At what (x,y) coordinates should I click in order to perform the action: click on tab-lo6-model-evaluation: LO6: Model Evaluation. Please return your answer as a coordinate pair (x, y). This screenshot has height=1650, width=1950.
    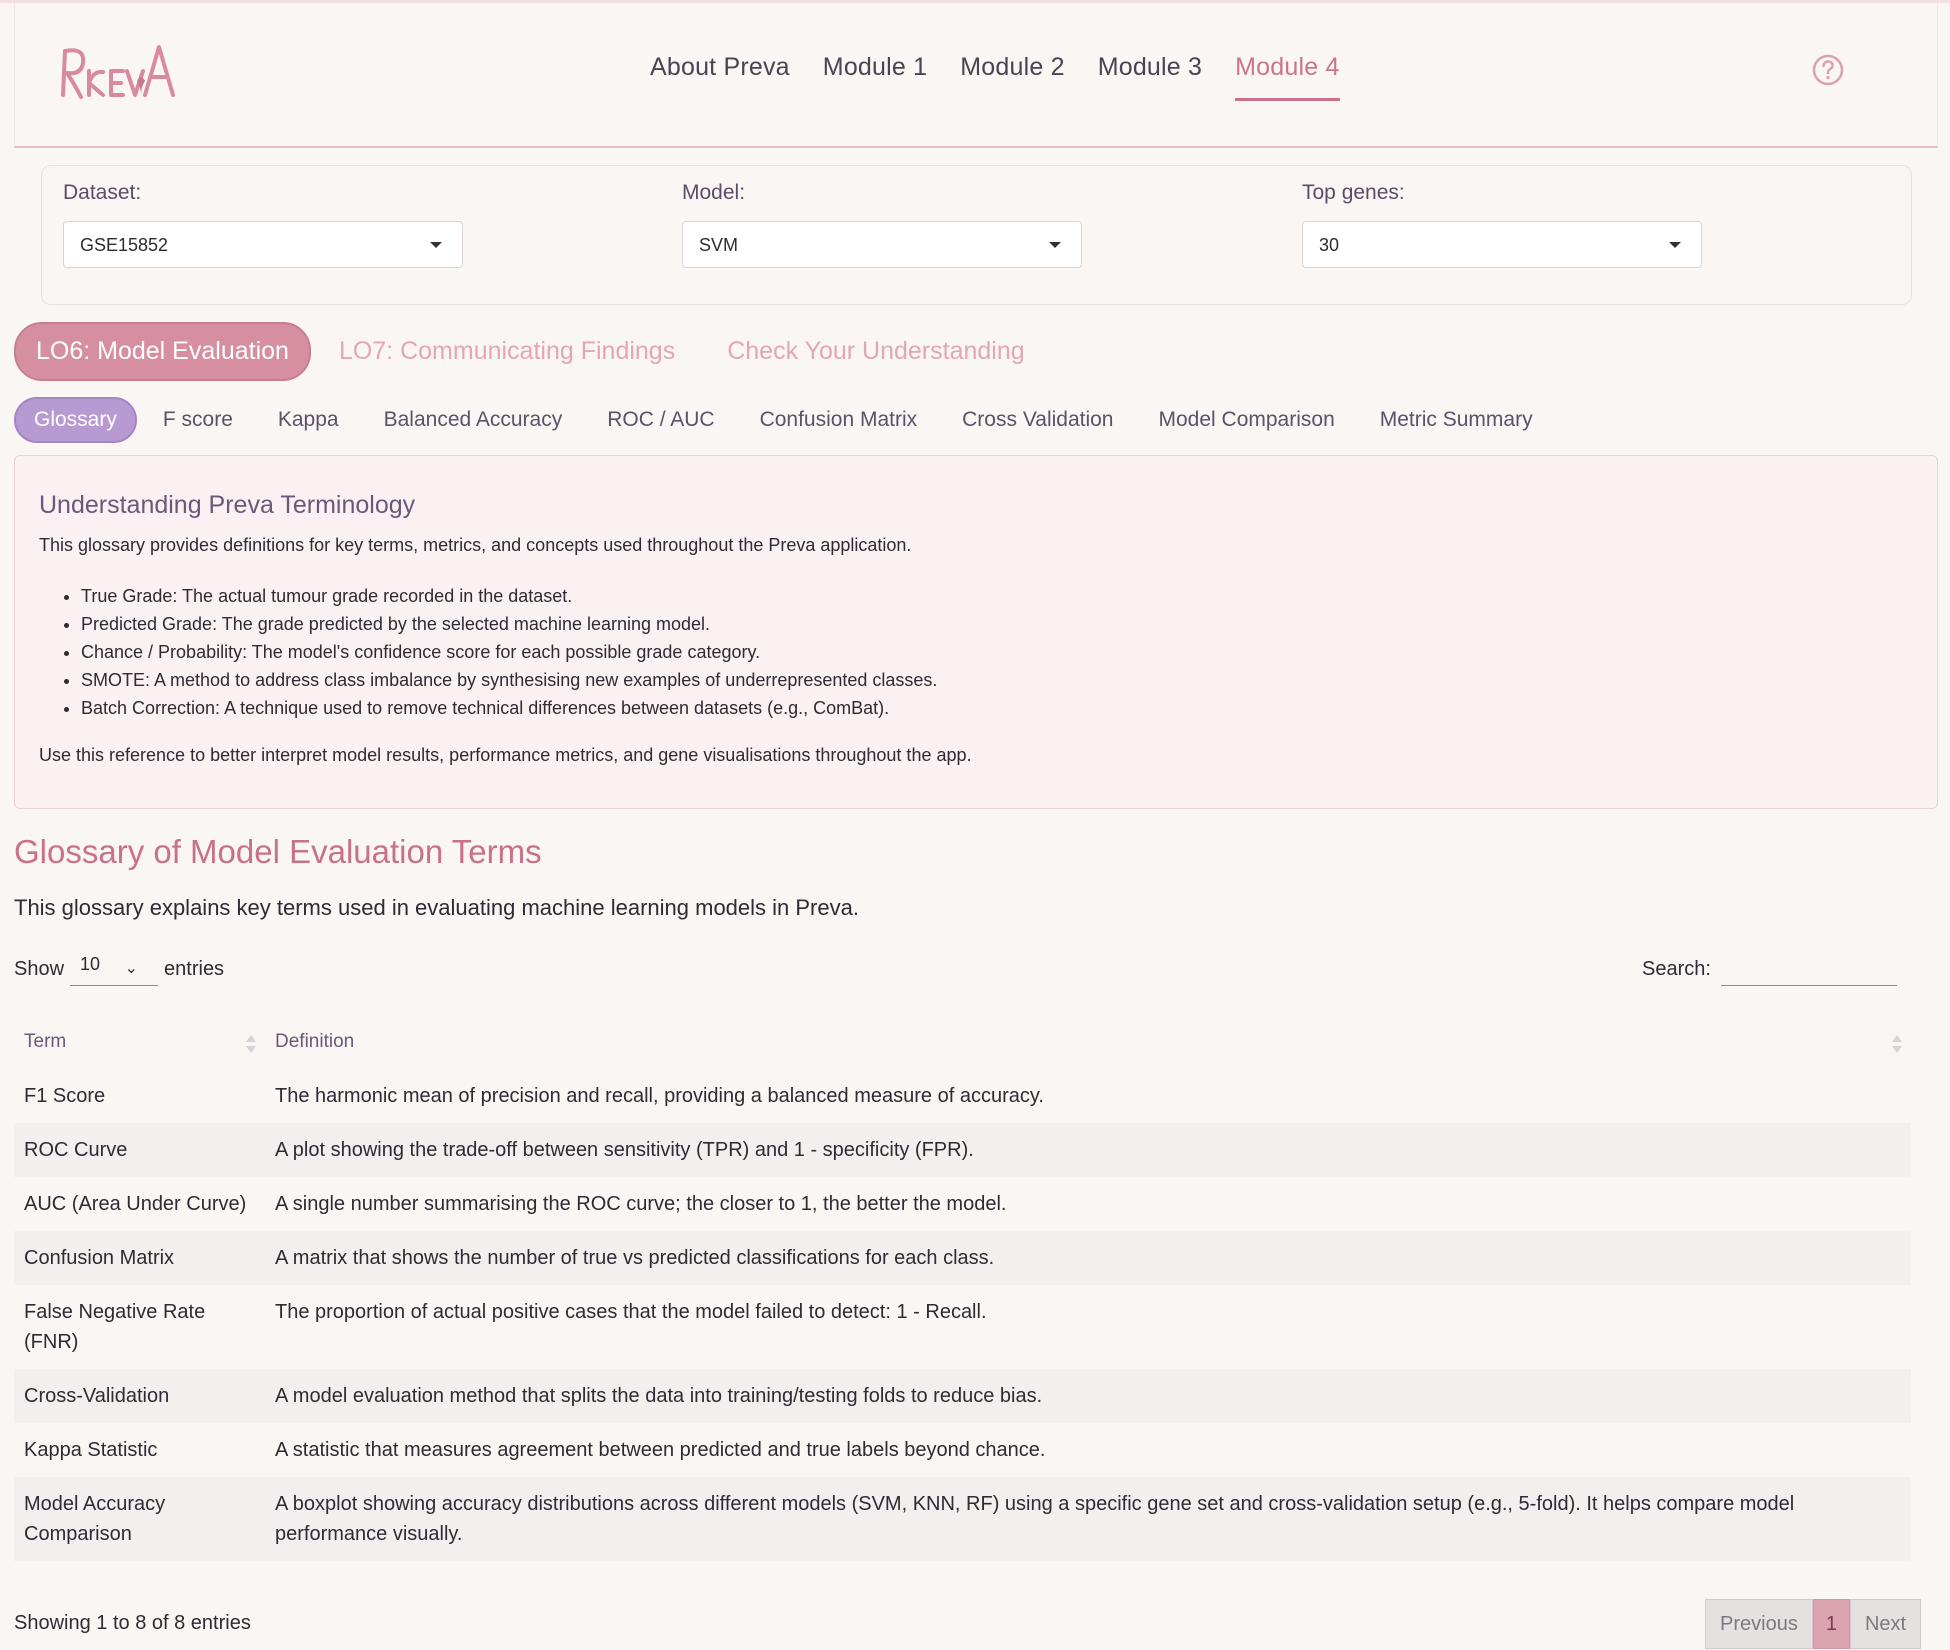
    Looking at the image, I should click on (162, 351).